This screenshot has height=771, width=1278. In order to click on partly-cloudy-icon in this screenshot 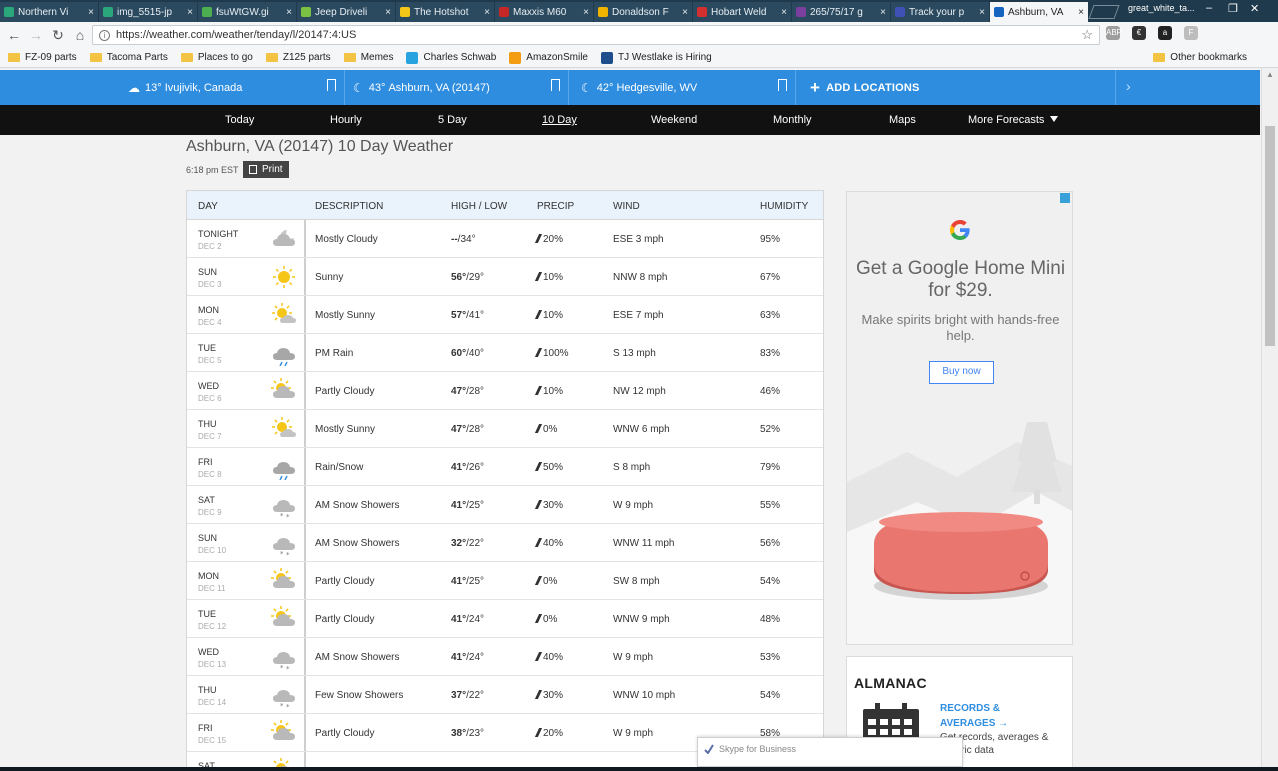, I will do `click(283, 730)`.